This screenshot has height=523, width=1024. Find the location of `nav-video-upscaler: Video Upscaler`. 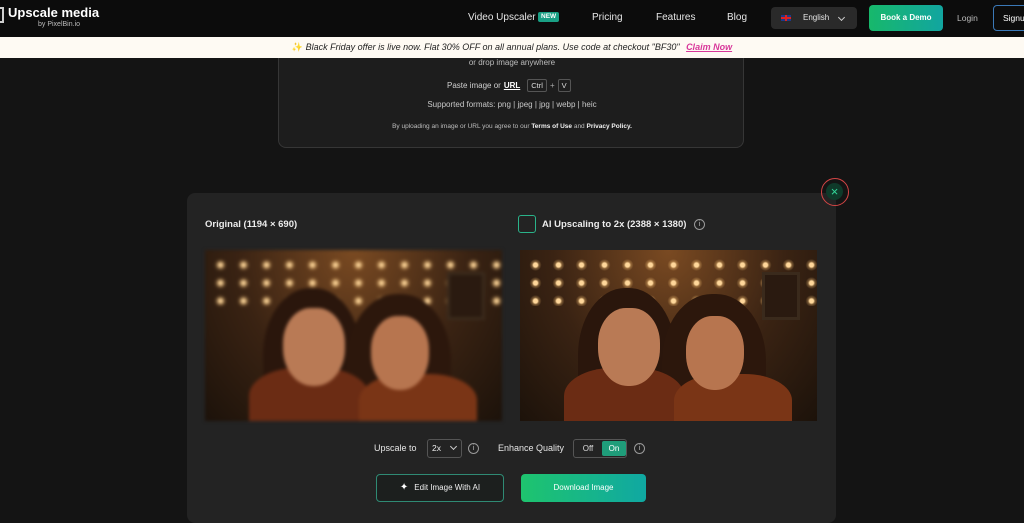

nav-video-upscaler: Video Upscaler is located at coordinates (502, 18).